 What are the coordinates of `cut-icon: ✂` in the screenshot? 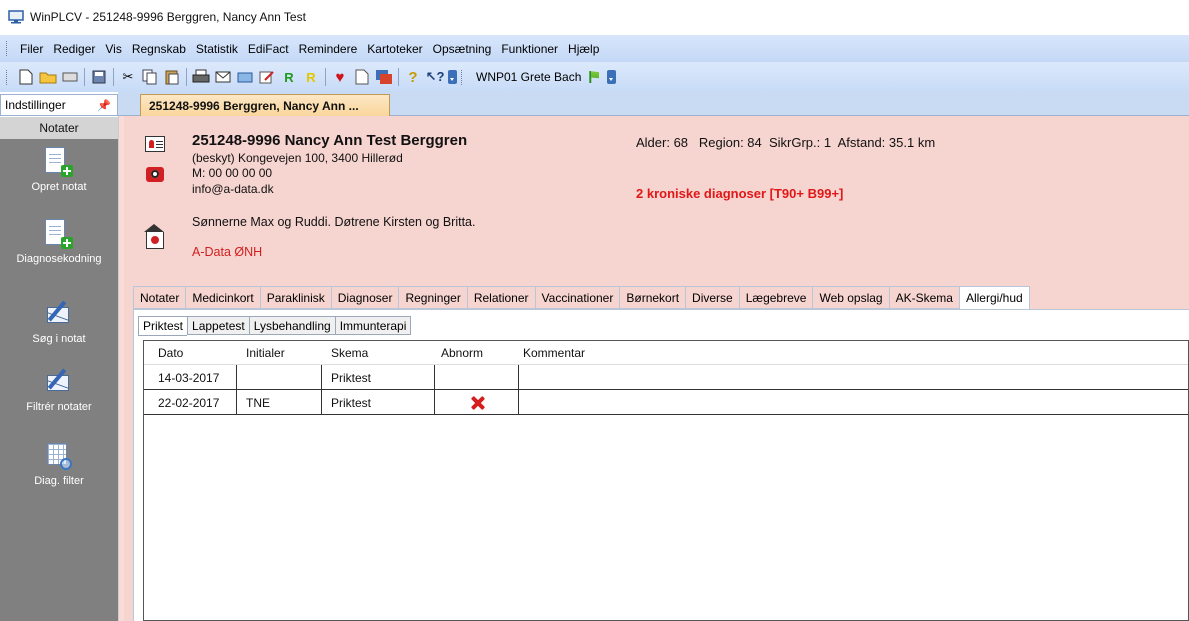 It's located at (128, 77).